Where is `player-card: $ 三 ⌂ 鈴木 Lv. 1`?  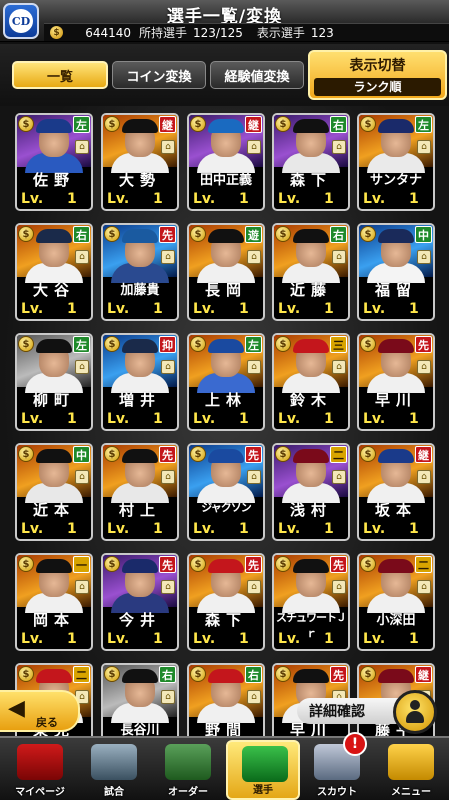
player-card: $ 三 ⌂ 鈴木 Lv. 1 is located at coordinates (311, 382).